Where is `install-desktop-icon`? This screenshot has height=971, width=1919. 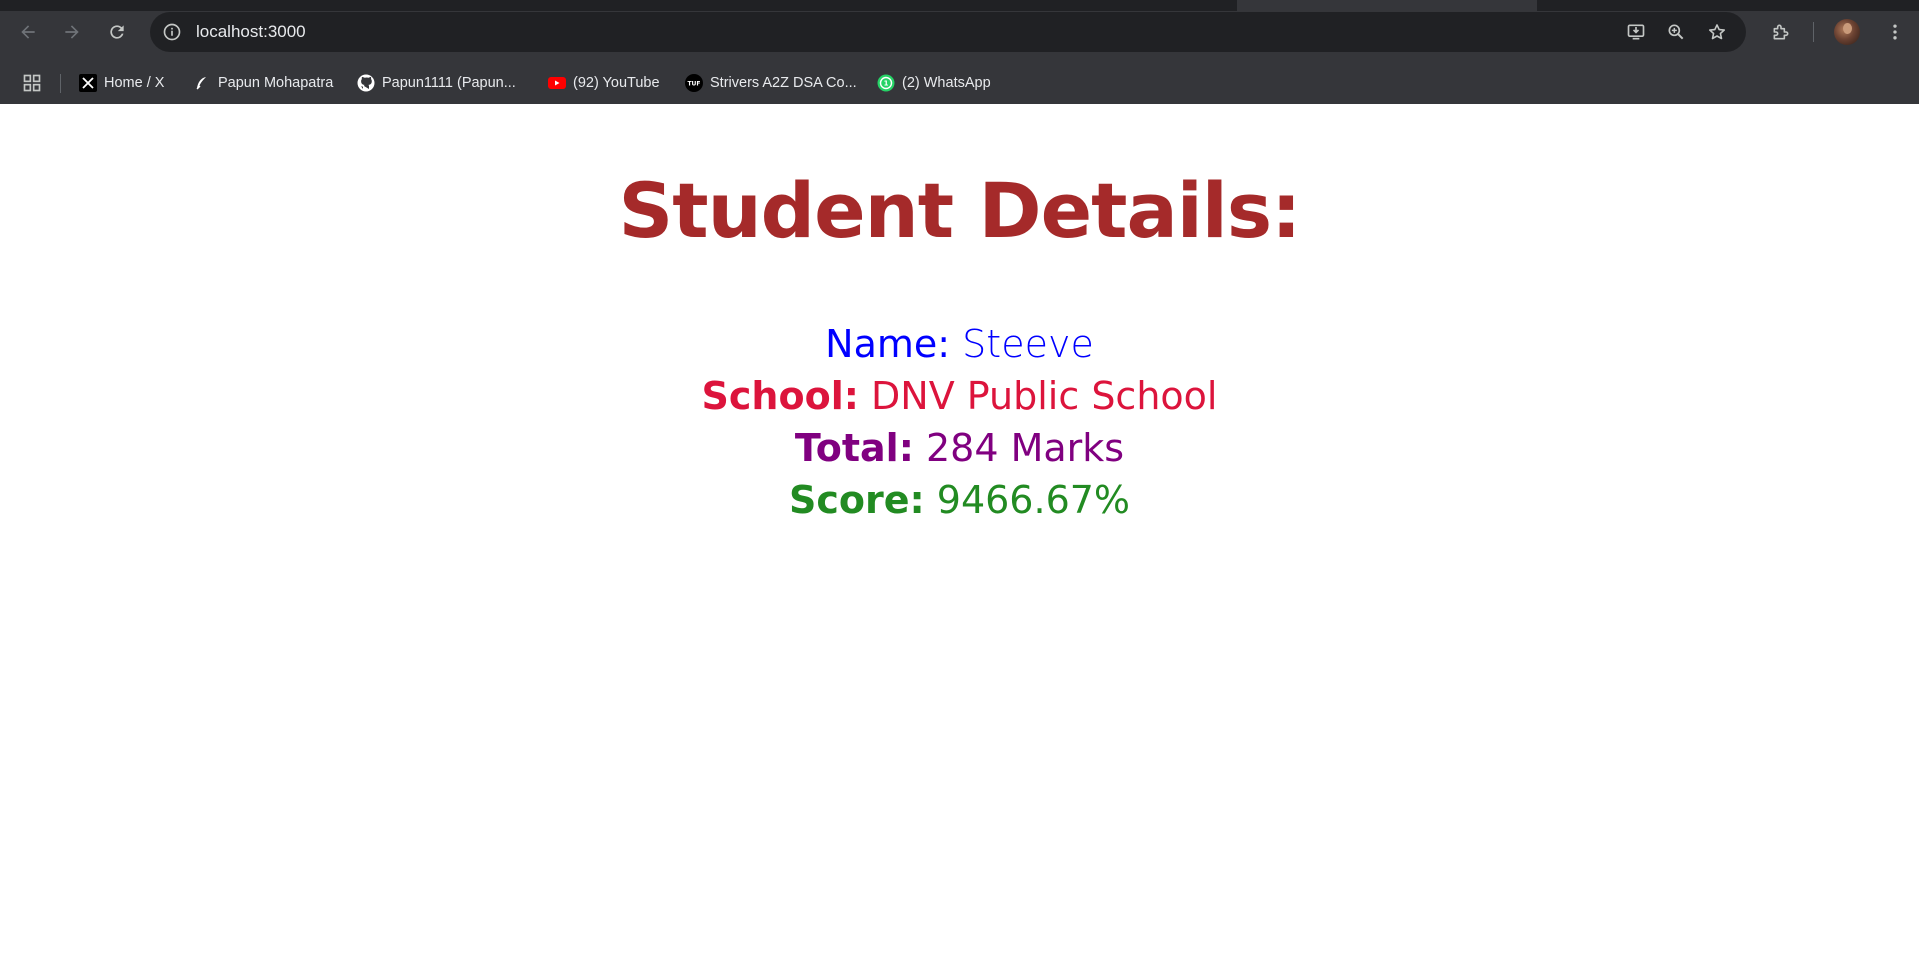
install-desktop-icon is located at coordinates (1636, 32).